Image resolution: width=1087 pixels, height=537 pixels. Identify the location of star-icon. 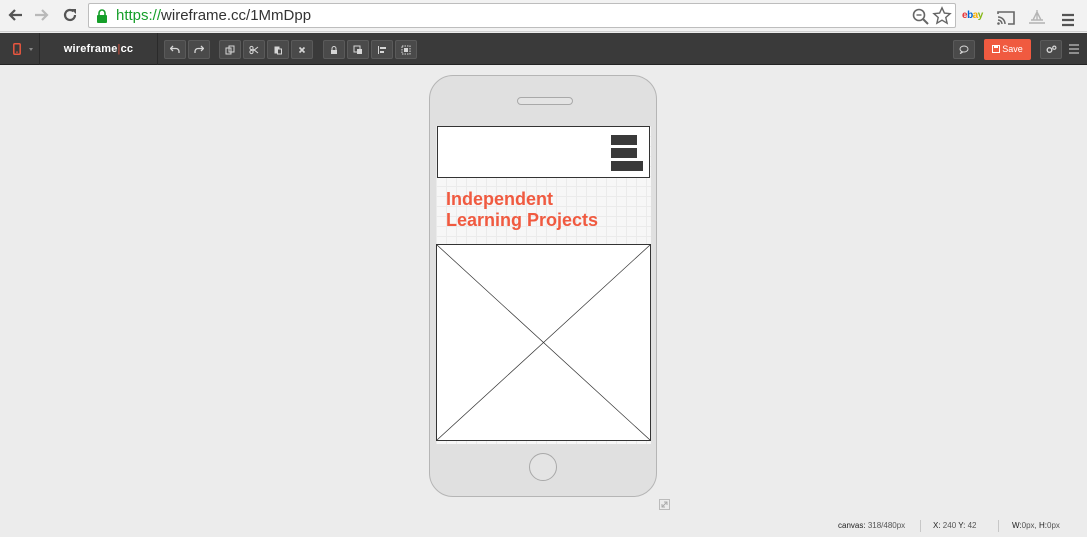
(942, 16).